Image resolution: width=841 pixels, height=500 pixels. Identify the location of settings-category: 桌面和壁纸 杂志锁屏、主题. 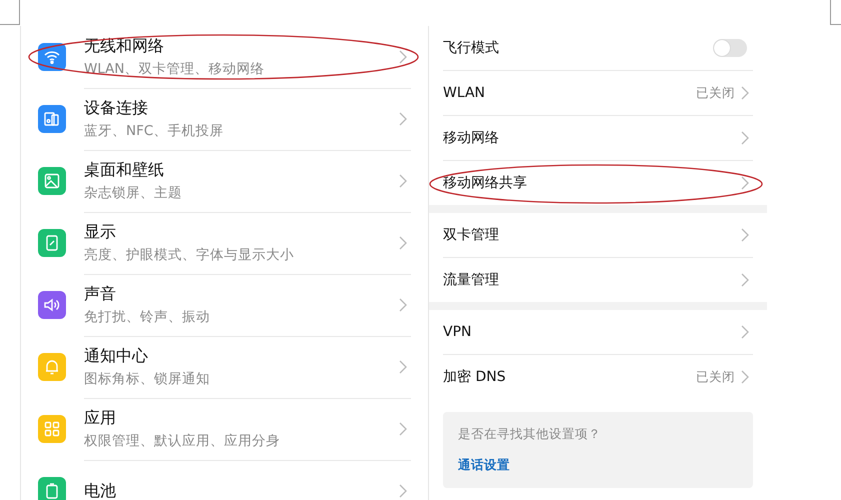
(216, 181).